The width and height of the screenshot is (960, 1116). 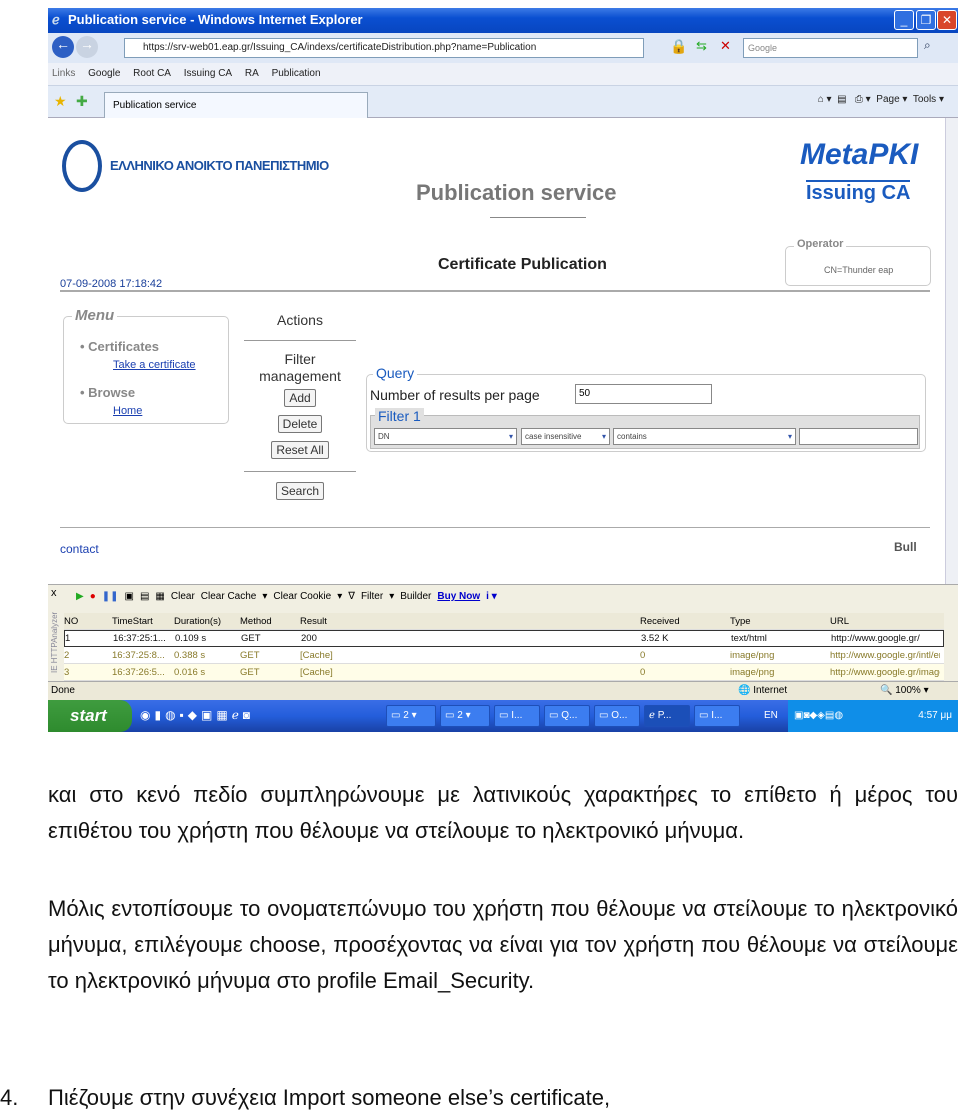 I want to click on actions-title: Actions, so click(x=300, y=320).